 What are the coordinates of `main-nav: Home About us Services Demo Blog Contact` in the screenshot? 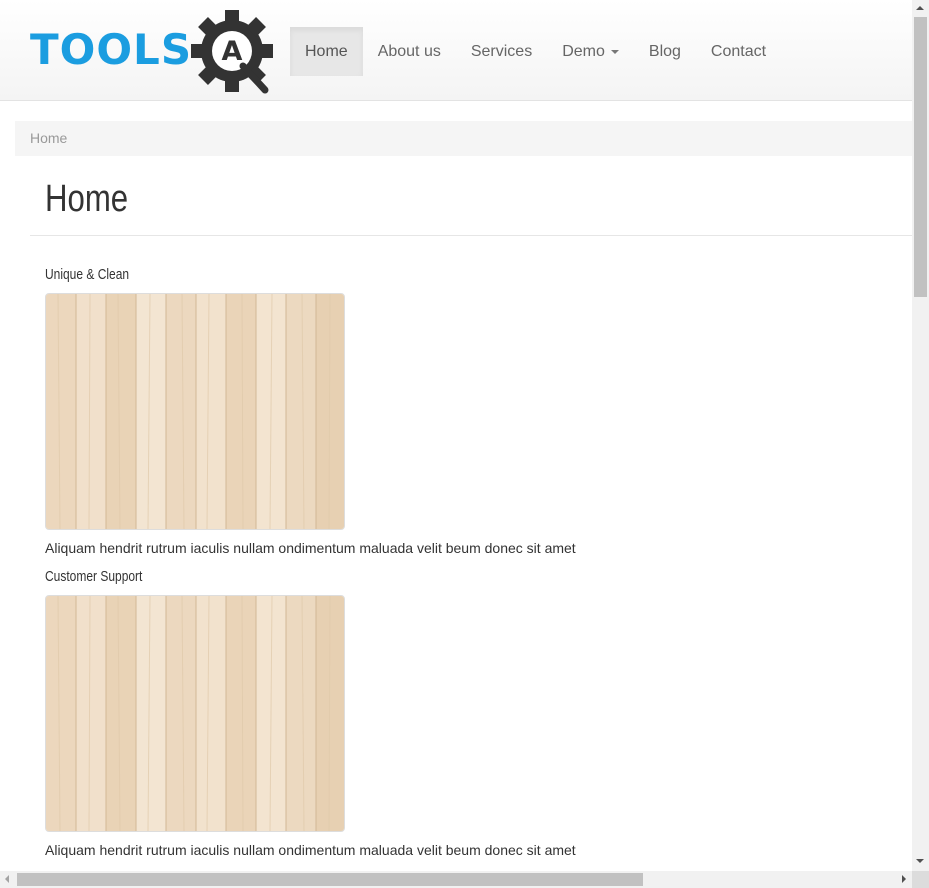 It's located at (535, 51).